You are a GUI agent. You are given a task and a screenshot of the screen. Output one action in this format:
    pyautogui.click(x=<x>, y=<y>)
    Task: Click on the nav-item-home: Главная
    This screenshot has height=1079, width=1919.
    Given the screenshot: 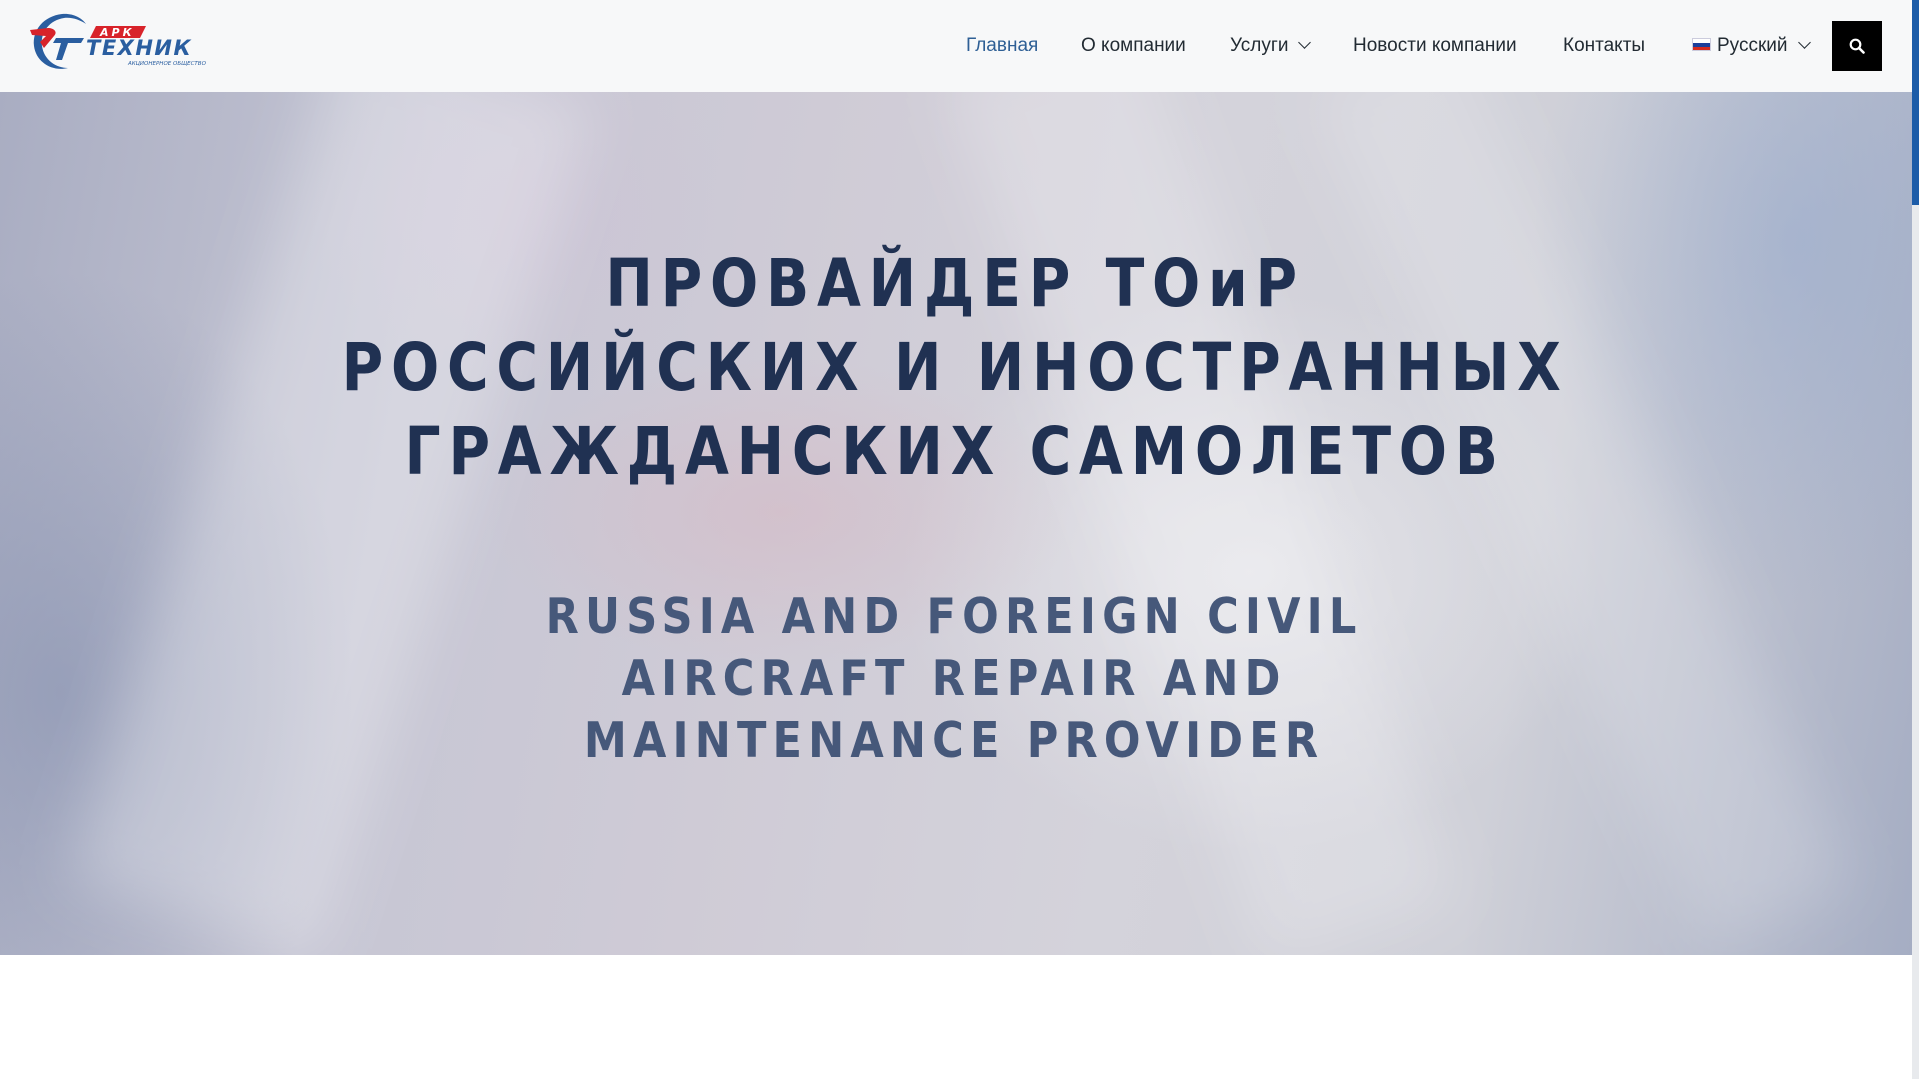 What is the action you would take?
    pyautogui.click(x=1002, y=46)
    